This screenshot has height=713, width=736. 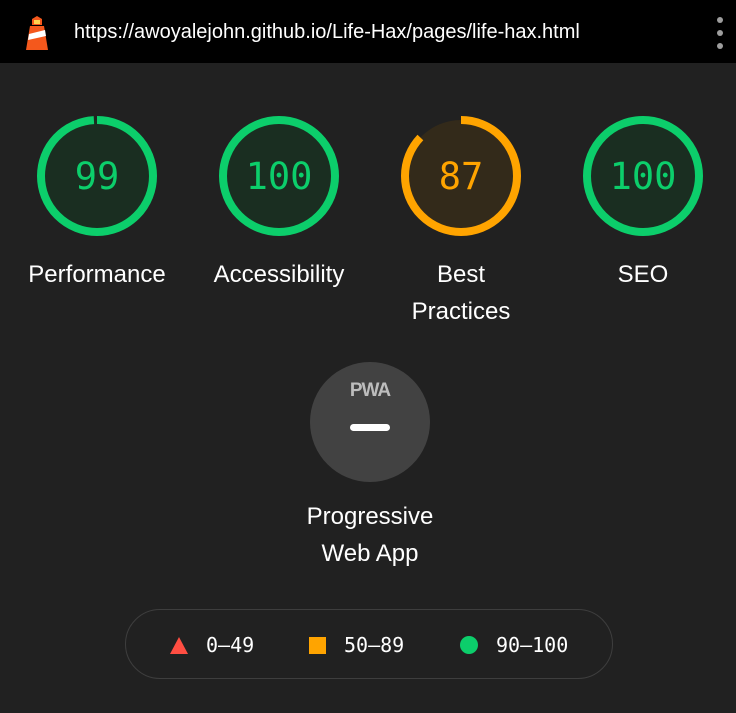 What do you see at coordinates (370, 535) in the screenshot?
I see `pwa-label: Progressive Web App` at bounding box center [370, 535].